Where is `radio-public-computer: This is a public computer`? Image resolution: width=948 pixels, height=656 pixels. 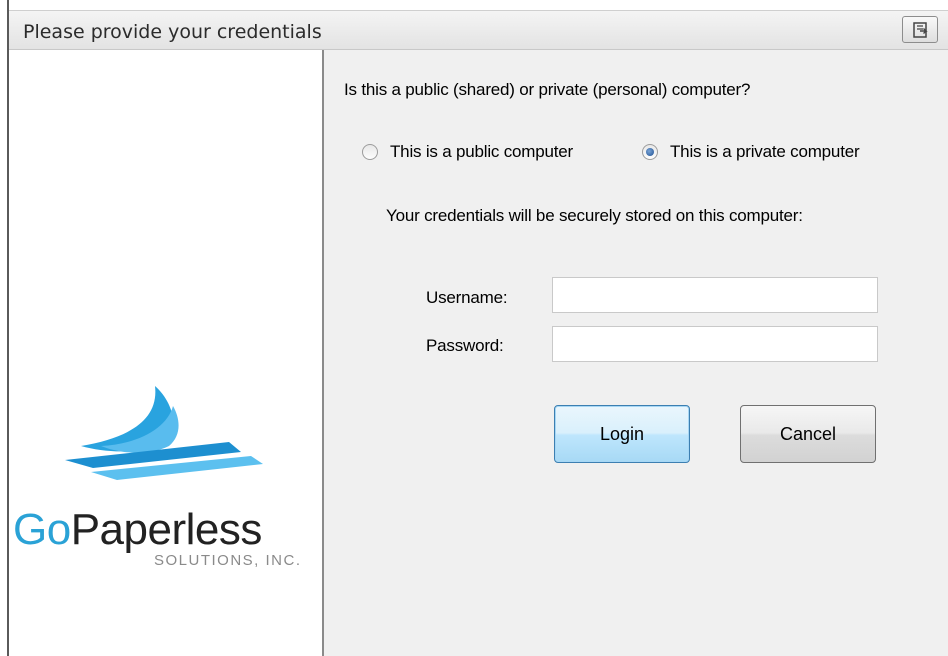
radio-public-computer: This is a public computer is located at coordinates (467, 152).